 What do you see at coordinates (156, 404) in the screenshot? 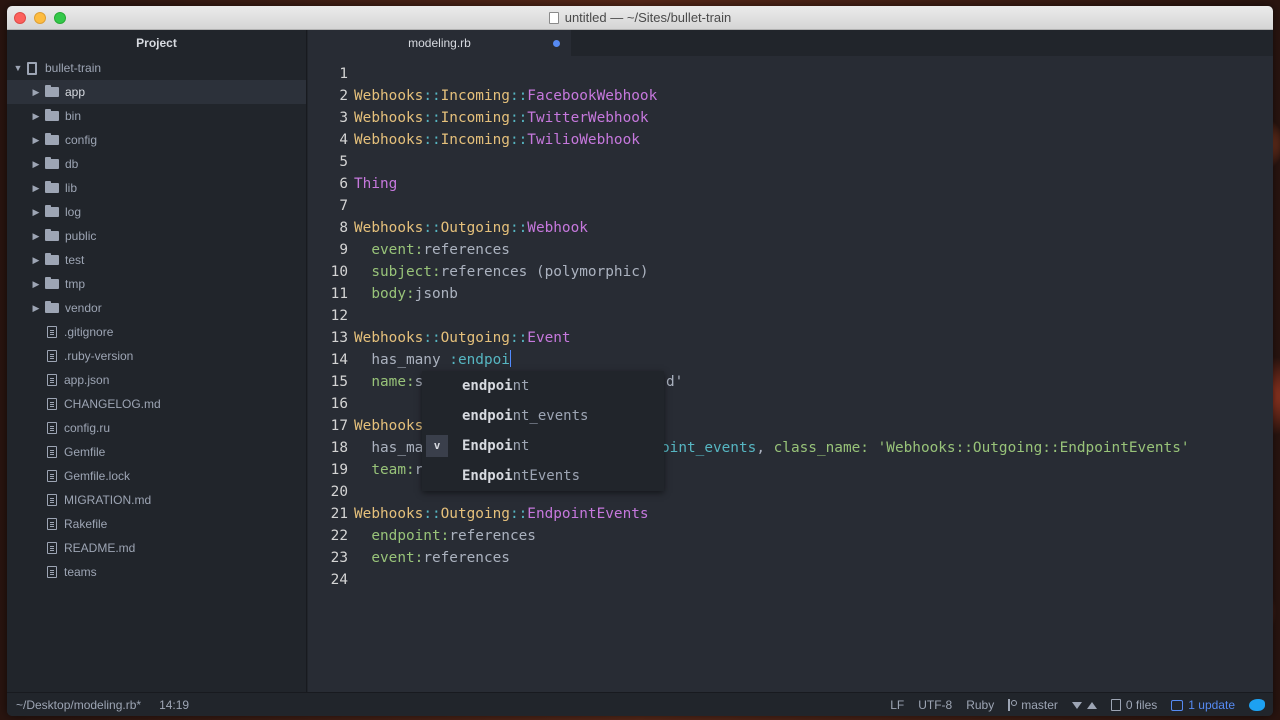
I see `tree-file: CHANGELOG.md` at bounding box center [156, 404].